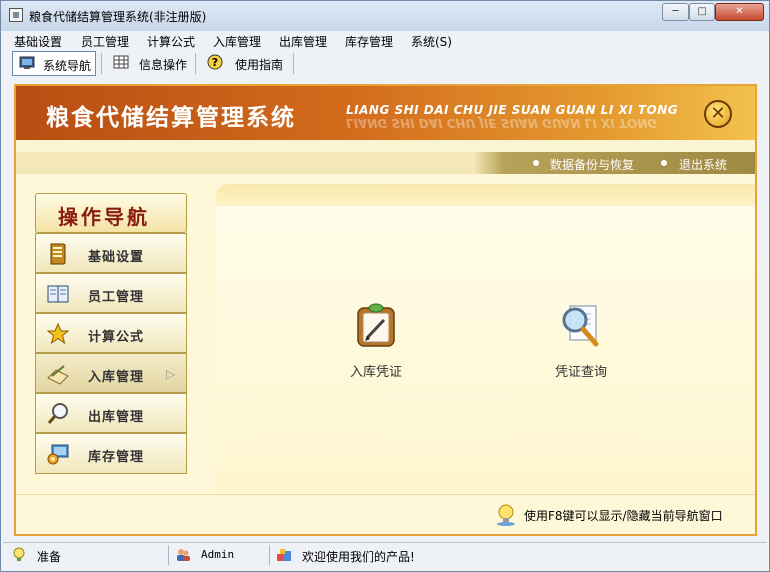  I want to click on toolbar-guide-label: 使用指南, so click(259, 65).